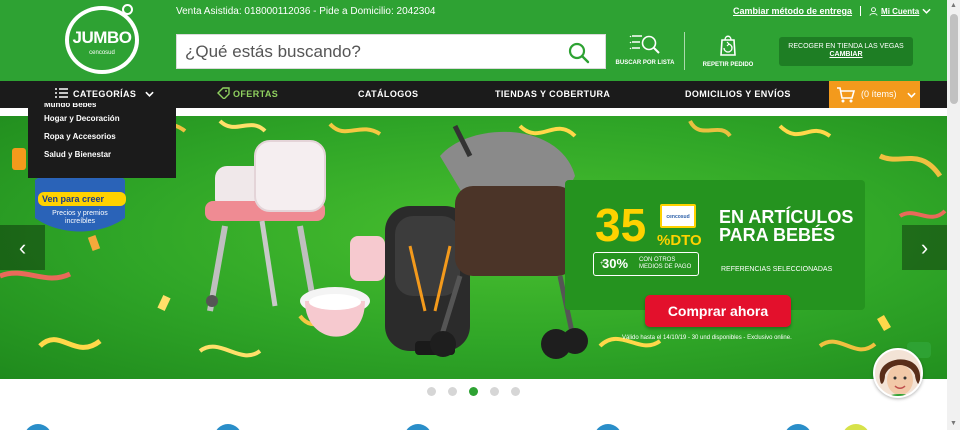 The height and width of the screenshot is (430, 960). Describe the element at coordinates (615, 263) in the screenshot. I see `extra-discount-value: 30%` at that location.